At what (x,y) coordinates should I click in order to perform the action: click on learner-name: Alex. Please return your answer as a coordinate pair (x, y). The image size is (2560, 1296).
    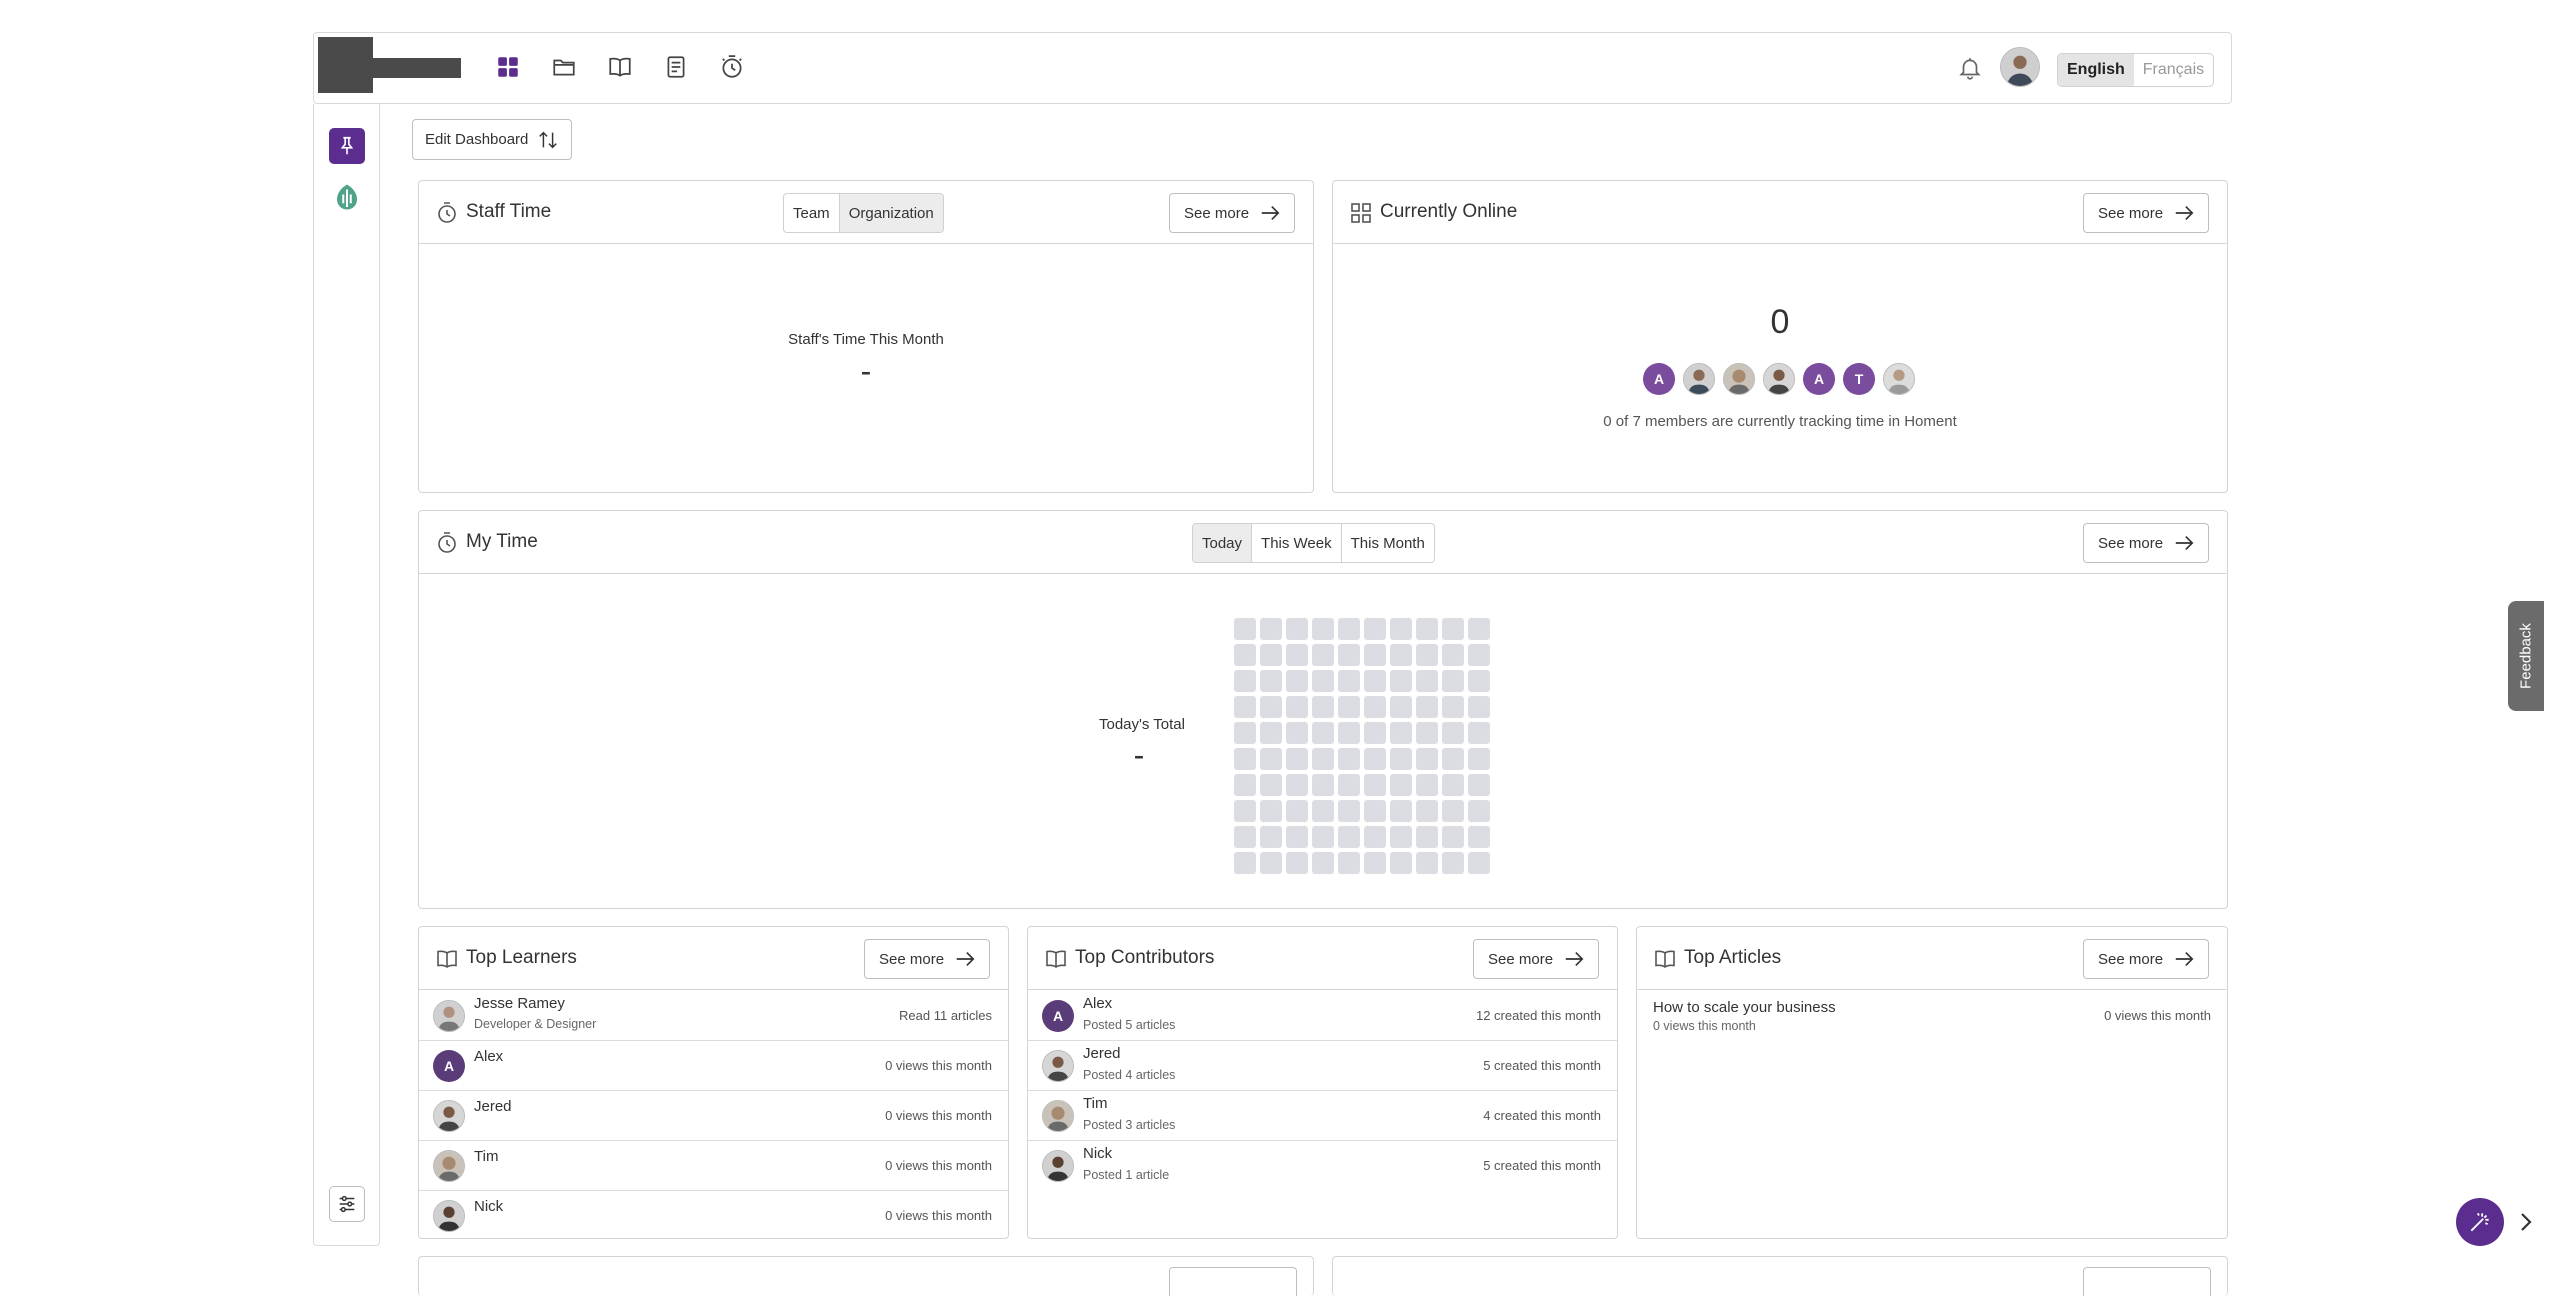
    Looking at the image, I should click on (489, 1056).